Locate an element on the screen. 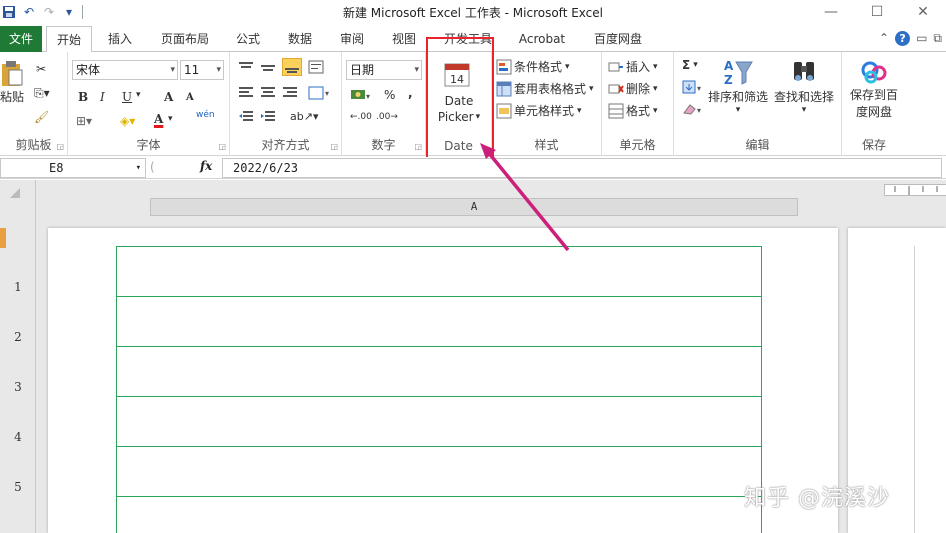 The image size is (946, 533). percent-button: % is located at coordinates (389, 95).